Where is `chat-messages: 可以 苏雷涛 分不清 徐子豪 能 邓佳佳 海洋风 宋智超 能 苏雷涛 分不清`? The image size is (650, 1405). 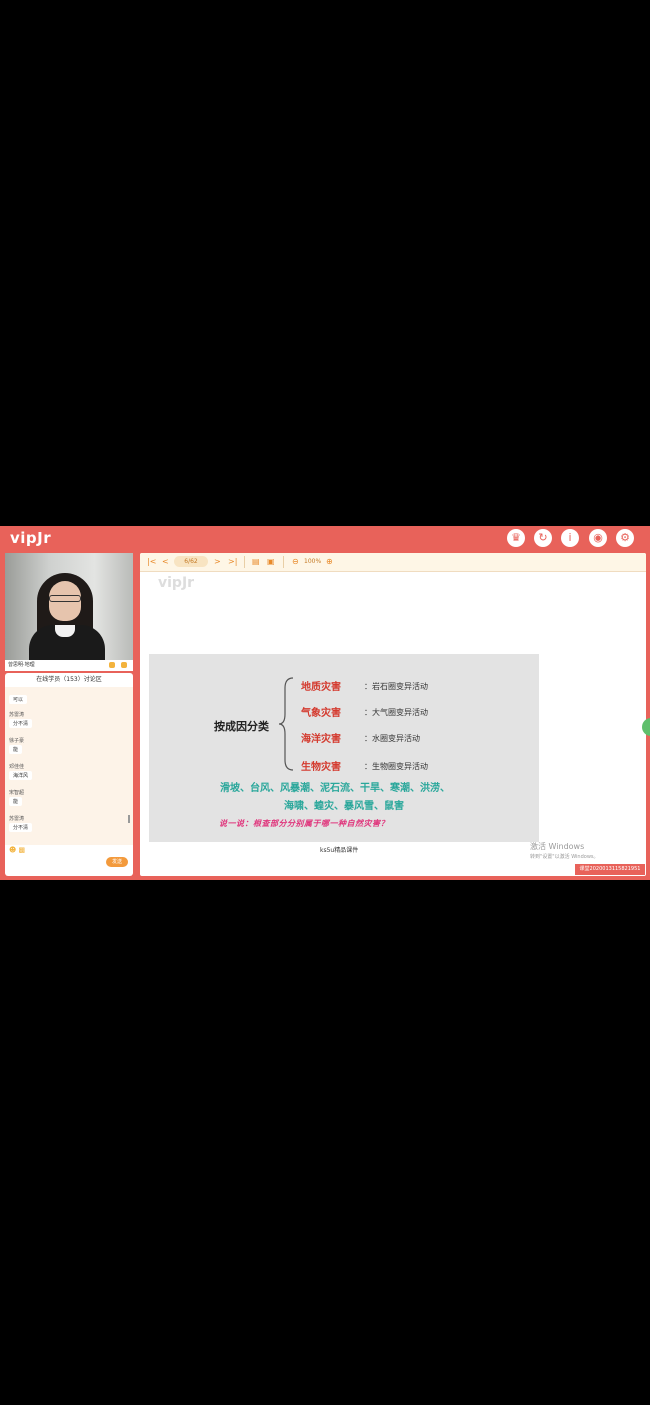 chat-messages: 可以 苏雷涛 分不清 徐子豪 能 邓佳佳 海洋风 宋智超 能 苏雷涛 分不清 is located at coordinates (69, 766).